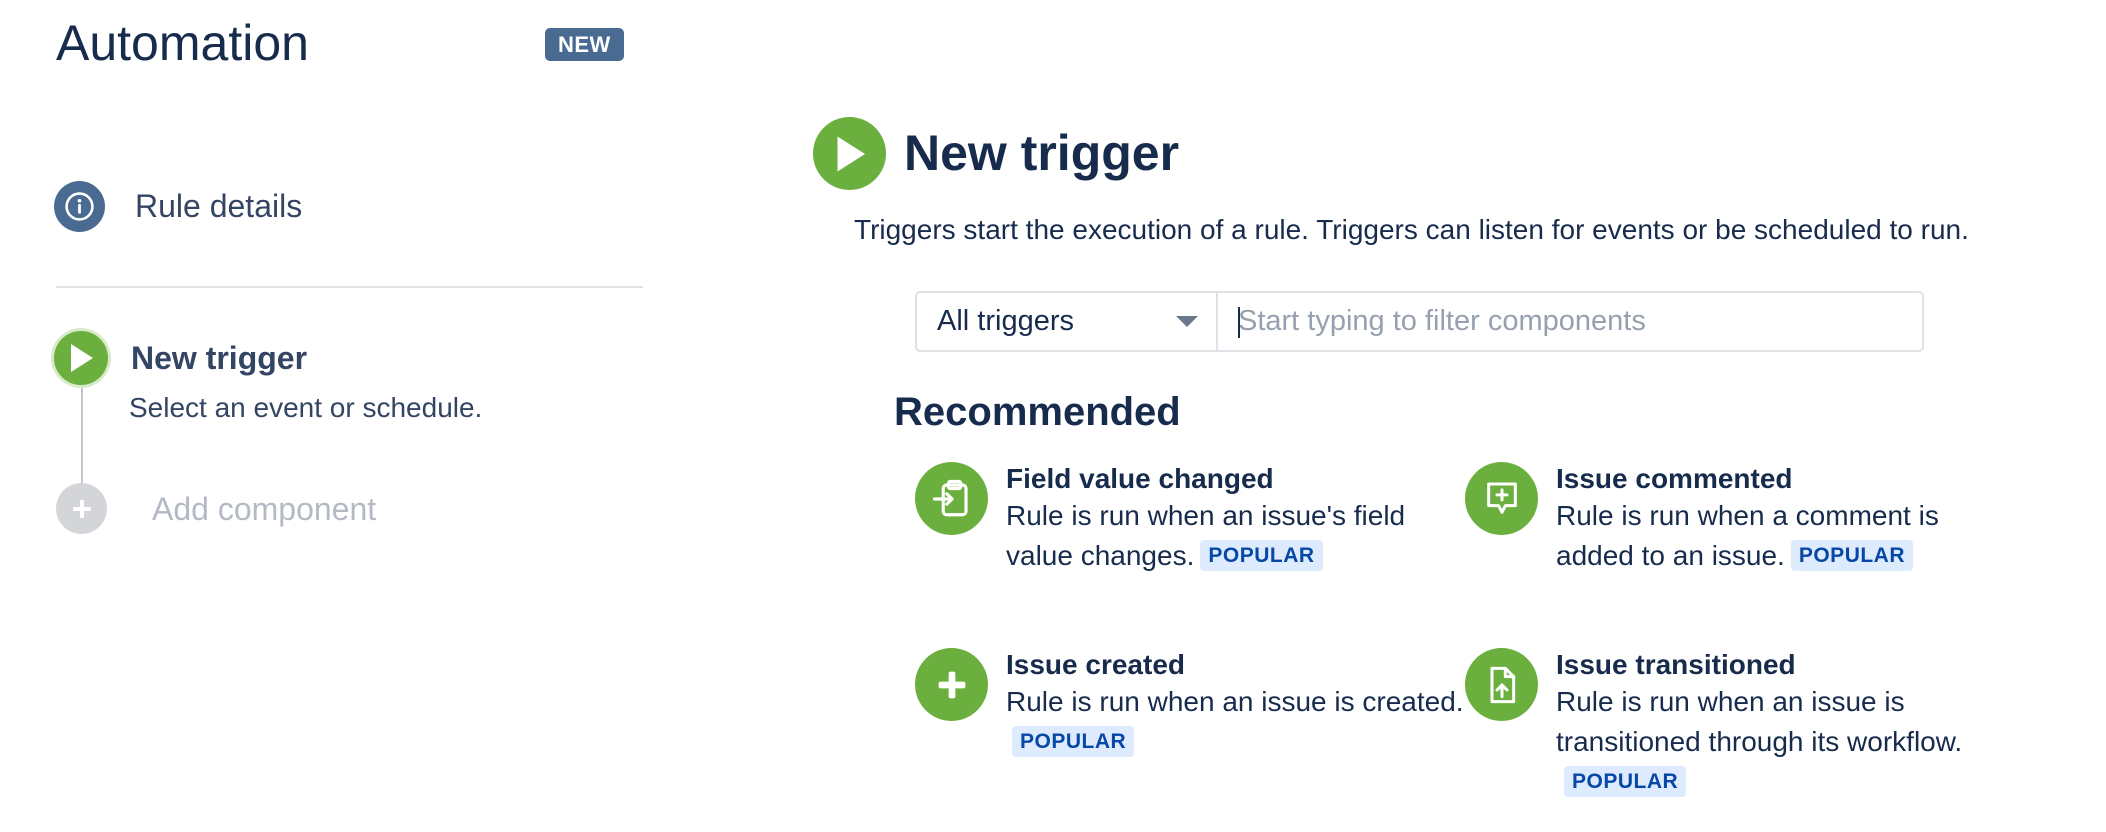 The height and width of the screenshot is (832, 2106). Describe the element at coordinates (1674, 478) in the screenshot. I see `card-title: Issue commented` at that location.